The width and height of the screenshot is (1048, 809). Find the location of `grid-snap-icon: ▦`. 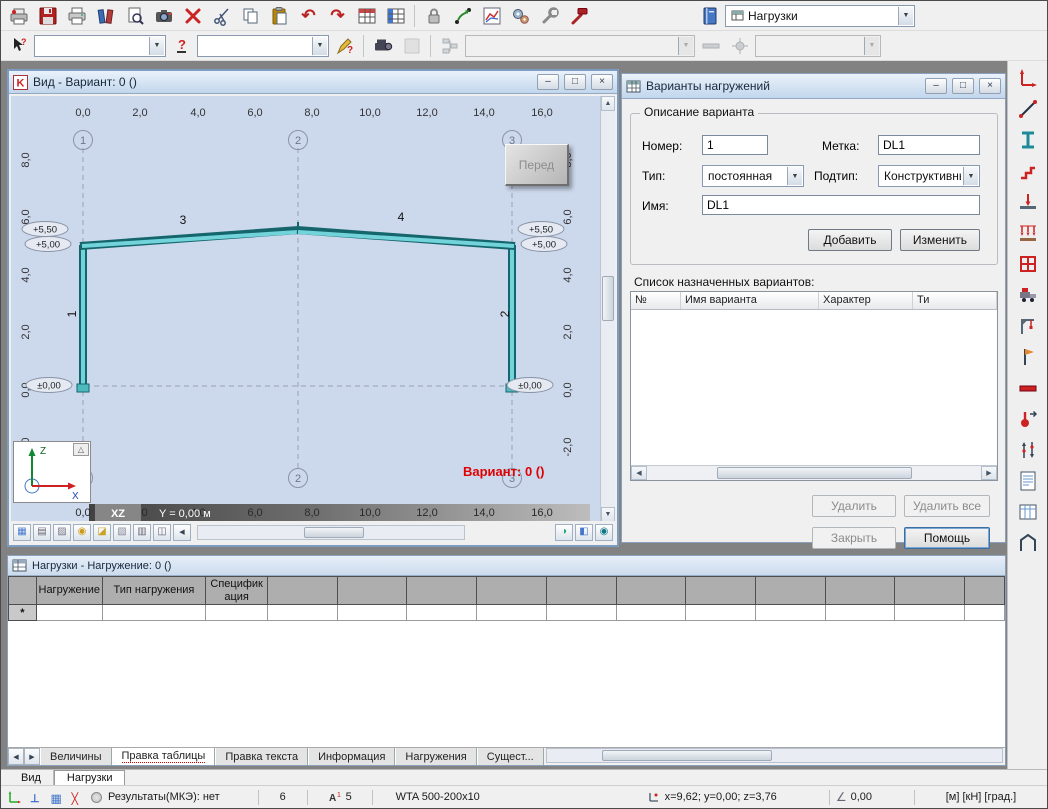

grid-snap-icon: ▦ is located at coordinates (56, 797).